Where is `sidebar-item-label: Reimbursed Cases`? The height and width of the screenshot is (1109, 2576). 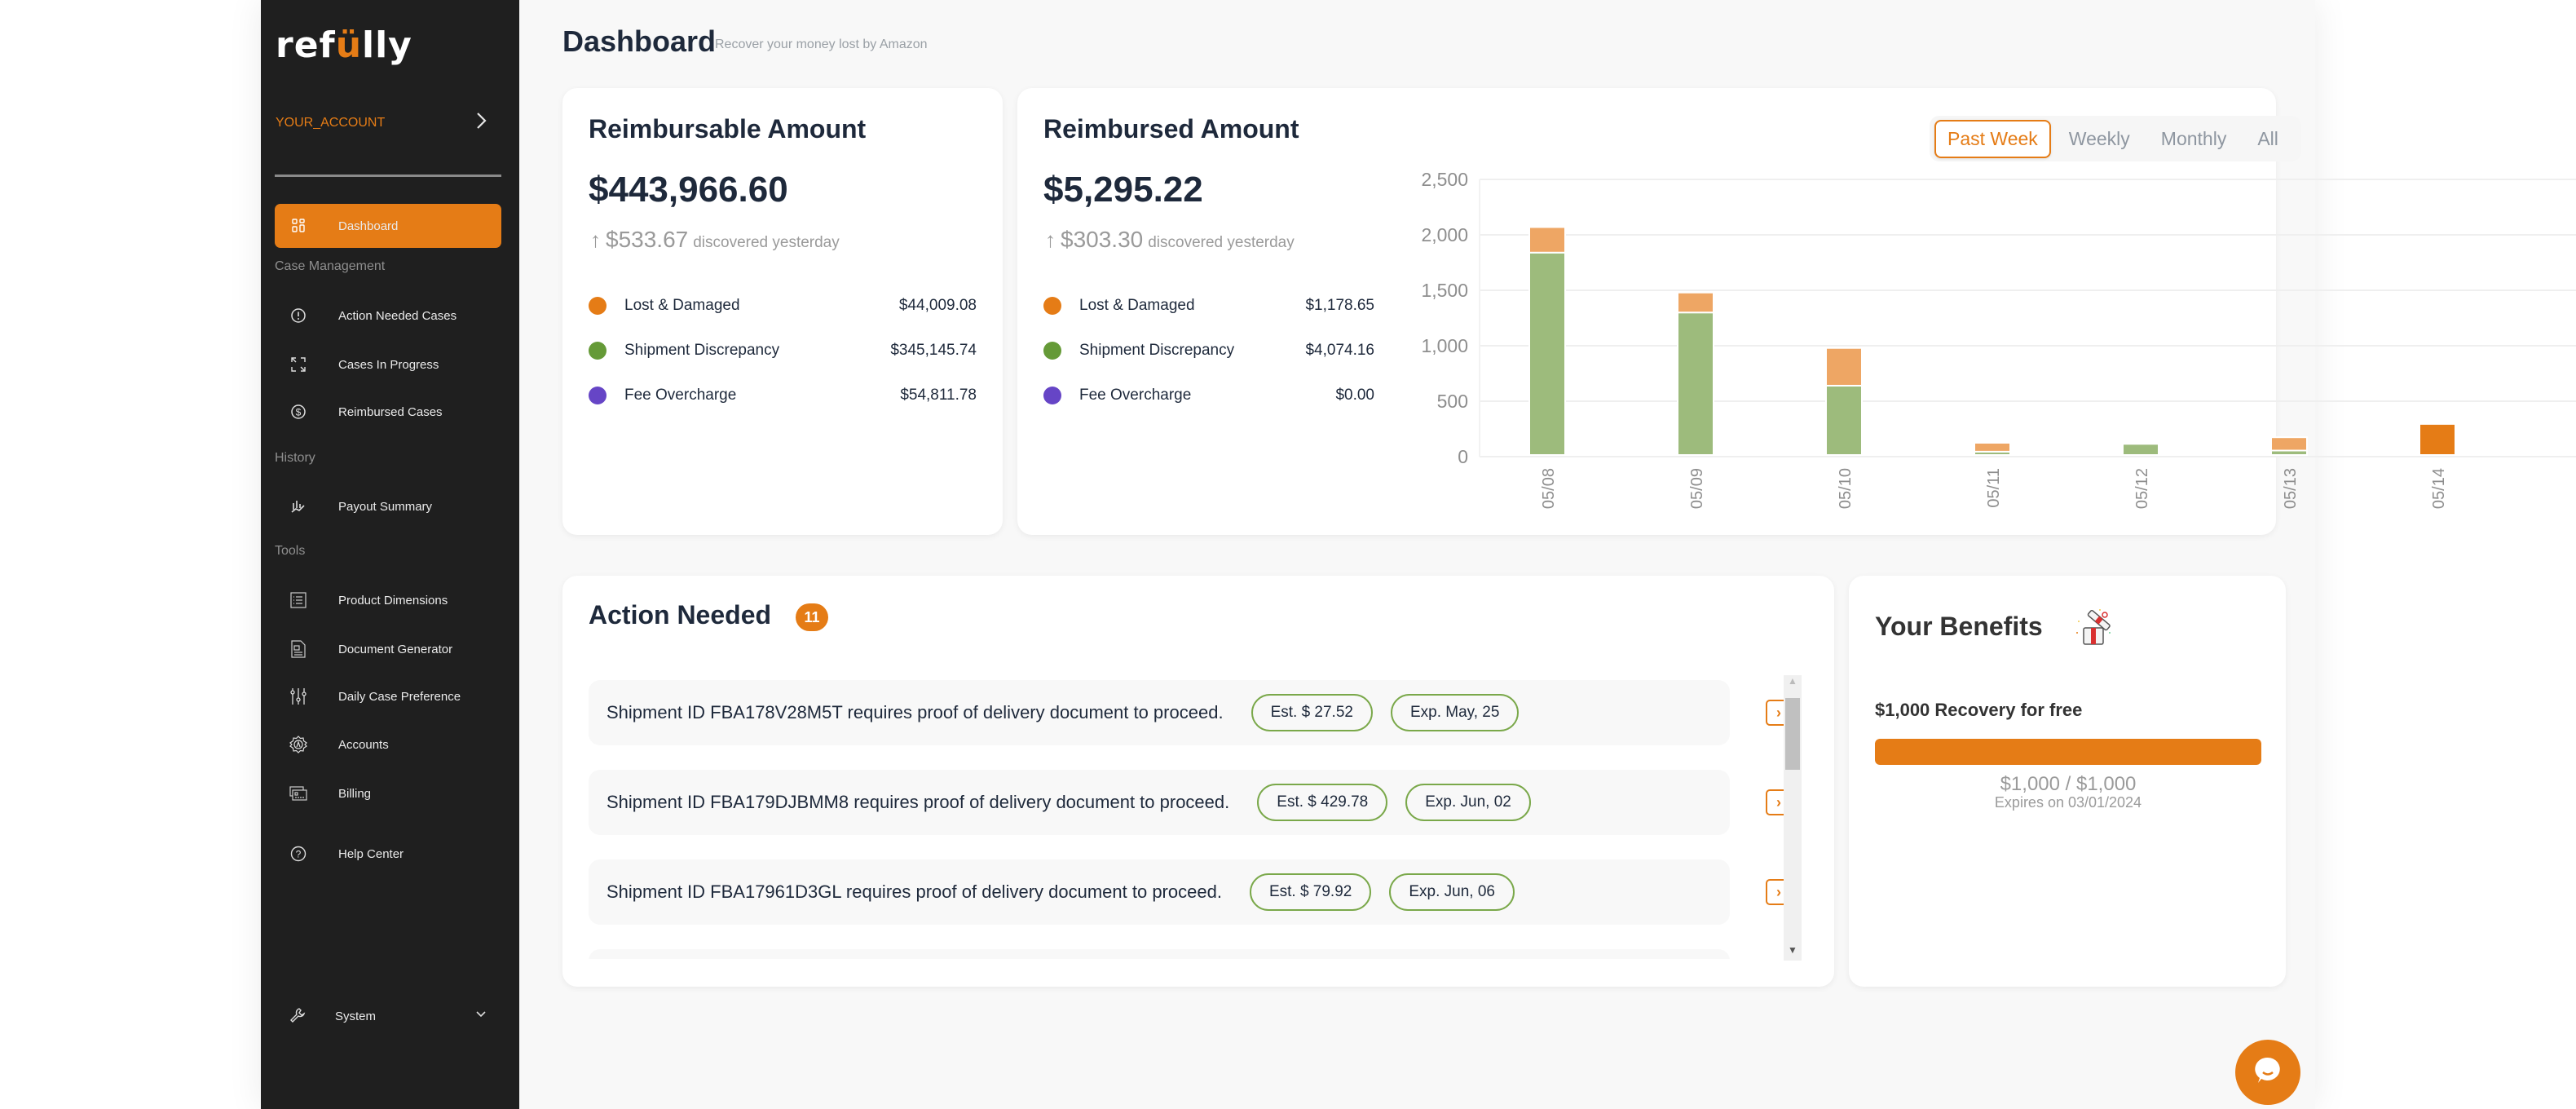 sidebar-item-label: Reimbursed Cases is located at coordinates (390, 412).